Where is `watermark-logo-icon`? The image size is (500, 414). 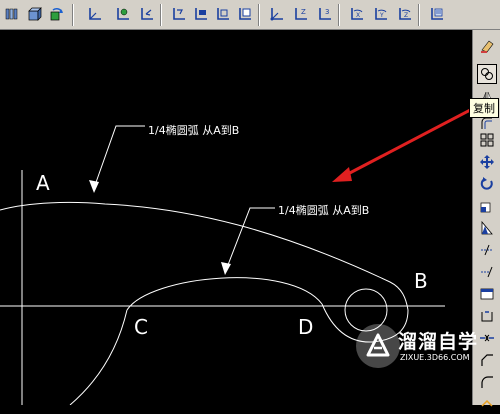 watermark-logo-icon is located at coordinates (378, 346).